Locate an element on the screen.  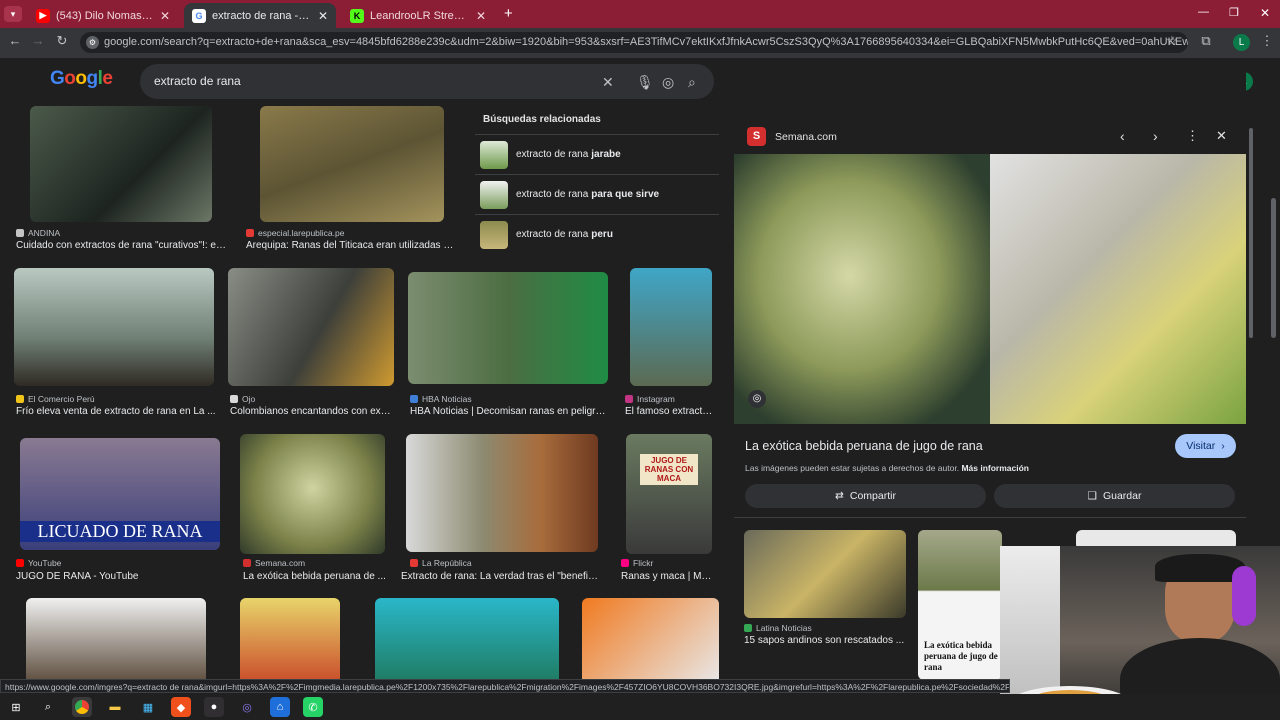
panel-source: Semana.com is located at coordinates (806, 137).